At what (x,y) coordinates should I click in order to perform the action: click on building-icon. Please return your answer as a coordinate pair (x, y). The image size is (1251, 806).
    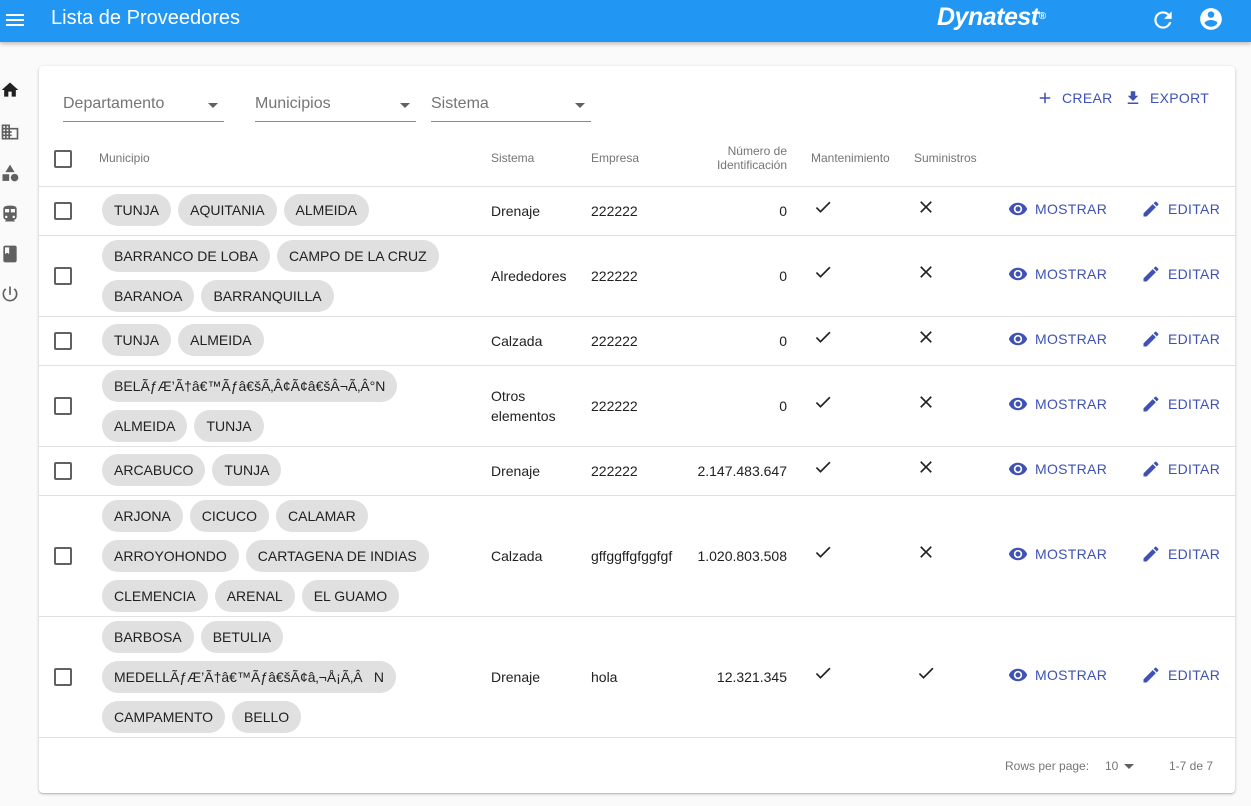
    Looking at the image, I should click on (9, 132).